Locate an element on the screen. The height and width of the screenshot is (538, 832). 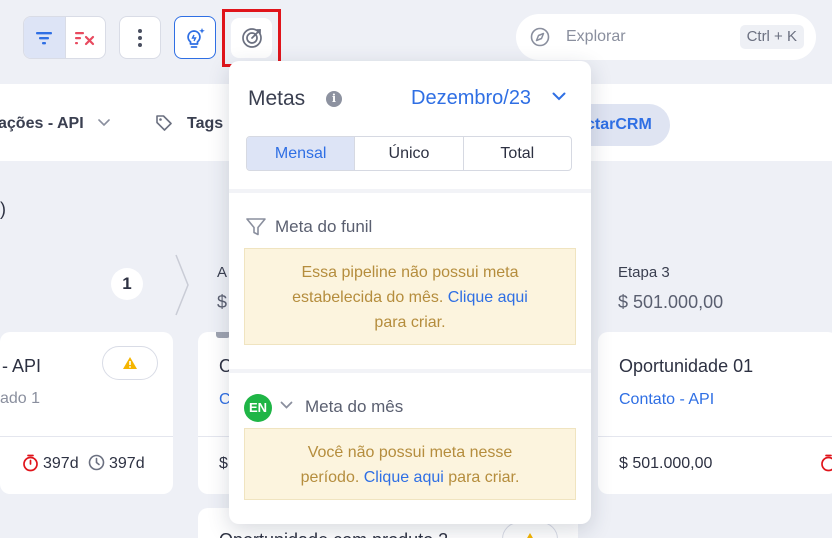
pipeline-paren: ) is located at coordinates (3, 209).